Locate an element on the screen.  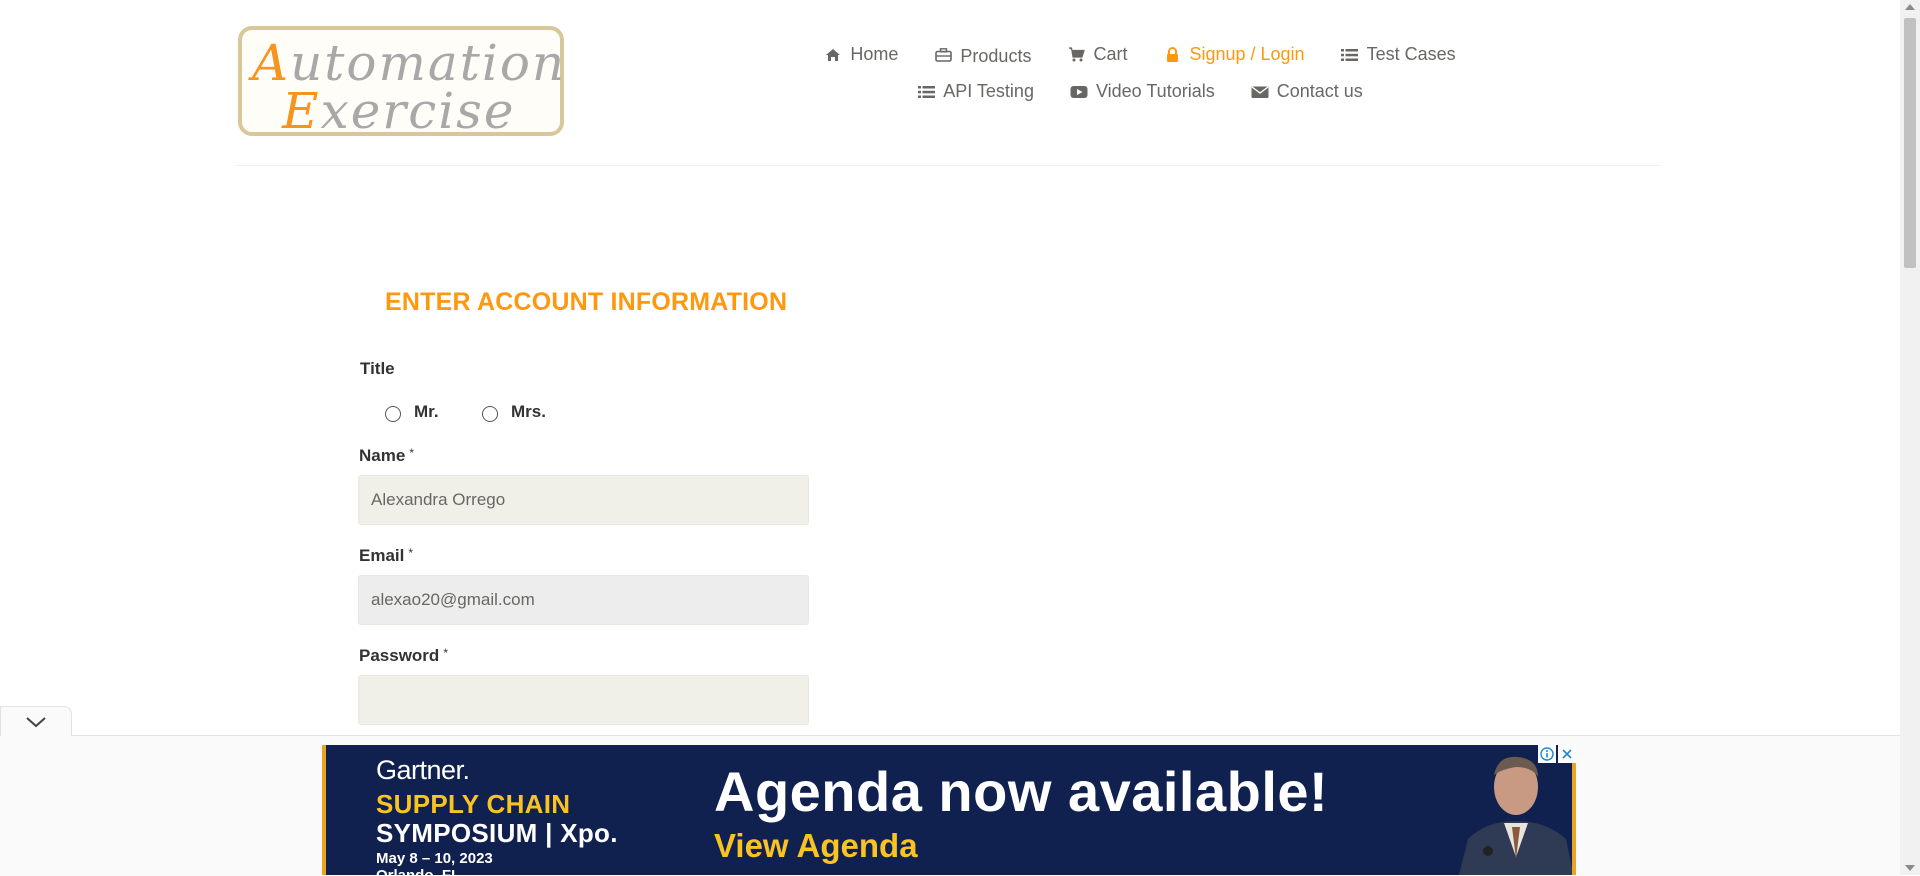
header-divider is located at coordinates (948, 165).